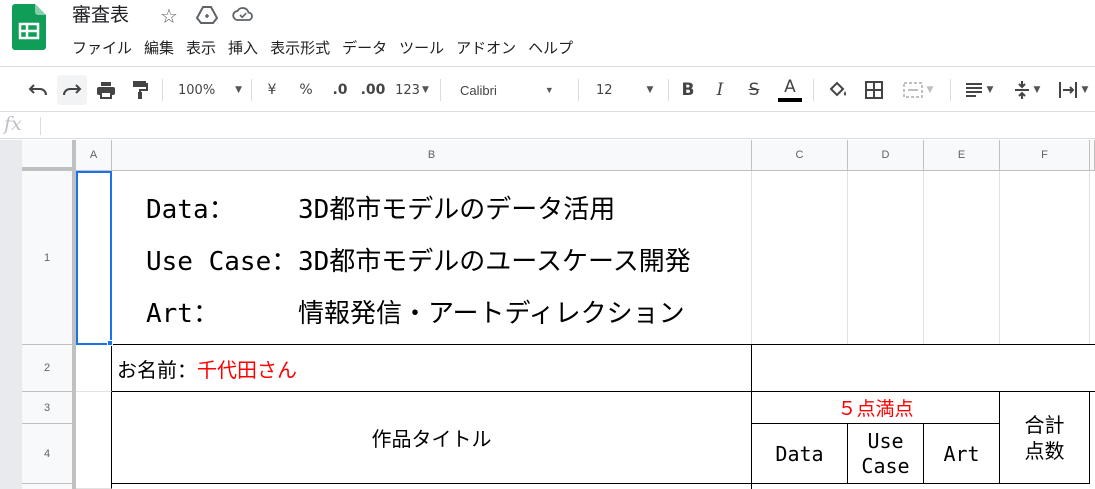 The width and height of the screenshot is (1095, 489). I want to click on increase-decimal-button: .00, so click(373, 90).